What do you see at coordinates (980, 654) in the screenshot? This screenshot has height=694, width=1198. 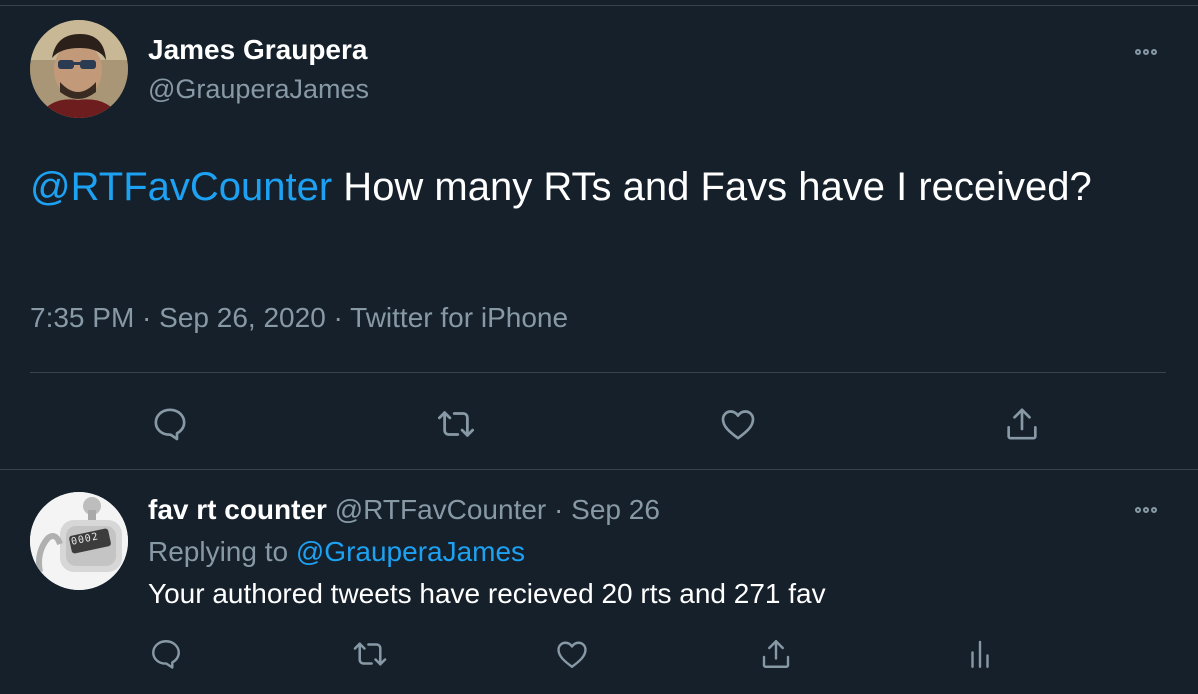 I see `analytics-icon` at bounding box center [980, 654].